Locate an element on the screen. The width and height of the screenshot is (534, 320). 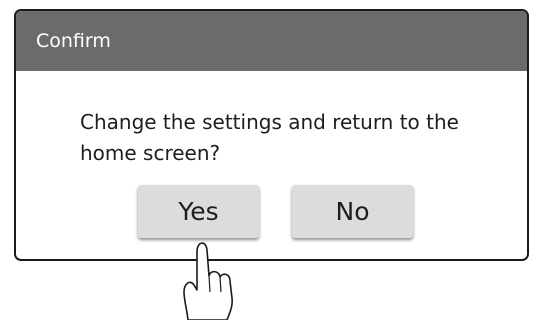
no-button: No is located at coordinates (352, 211).